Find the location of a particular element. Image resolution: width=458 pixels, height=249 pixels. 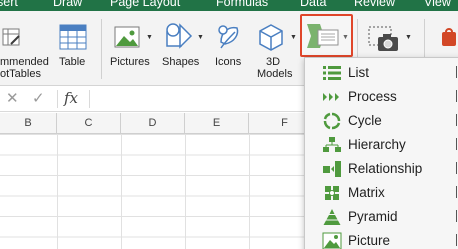

list-icon is located at coordinates (332, 73).